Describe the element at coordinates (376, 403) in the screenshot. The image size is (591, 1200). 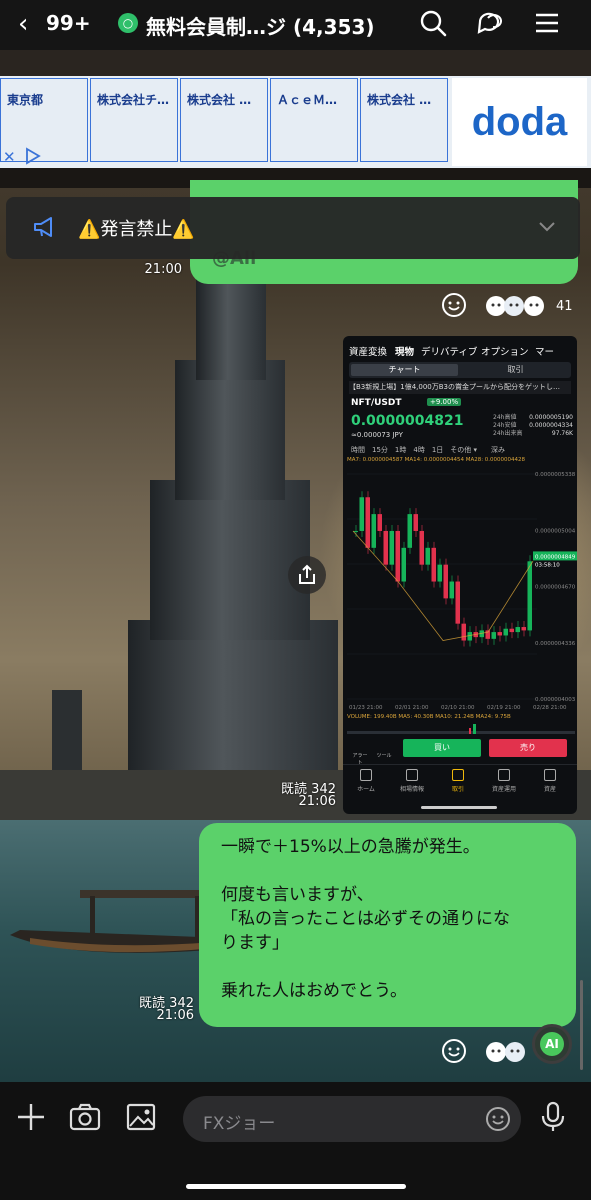
I see `trading-pair: NFT/USDT` at that location.